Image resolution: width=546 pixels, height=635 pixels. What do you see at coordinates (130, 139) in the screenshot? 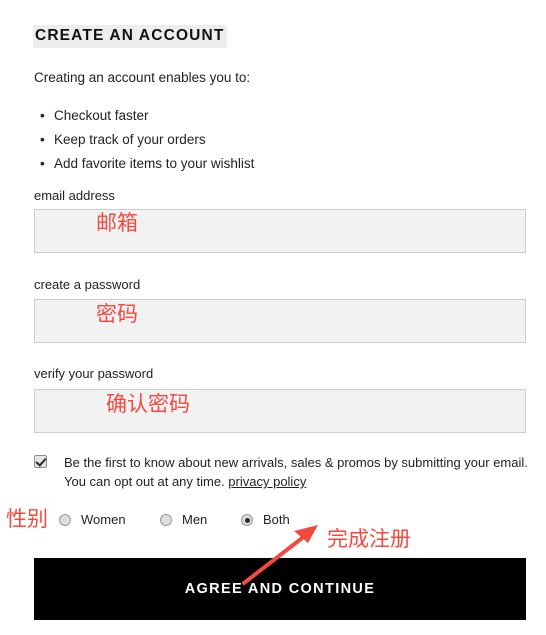
I see `benefit-label: Keep track of your orders` at bounding box center [130, 139].